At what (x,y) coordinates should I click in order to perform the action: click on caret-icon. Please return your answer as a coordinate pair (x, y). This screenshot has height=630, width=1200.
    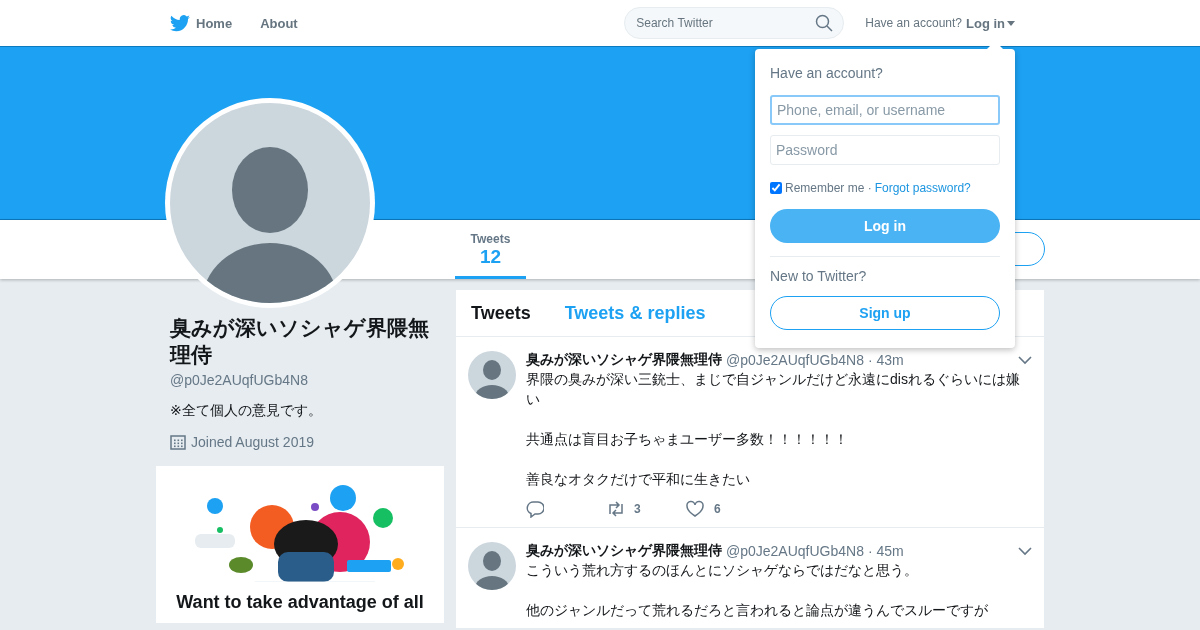
    Looking at the image, I should click on (1011, 23).